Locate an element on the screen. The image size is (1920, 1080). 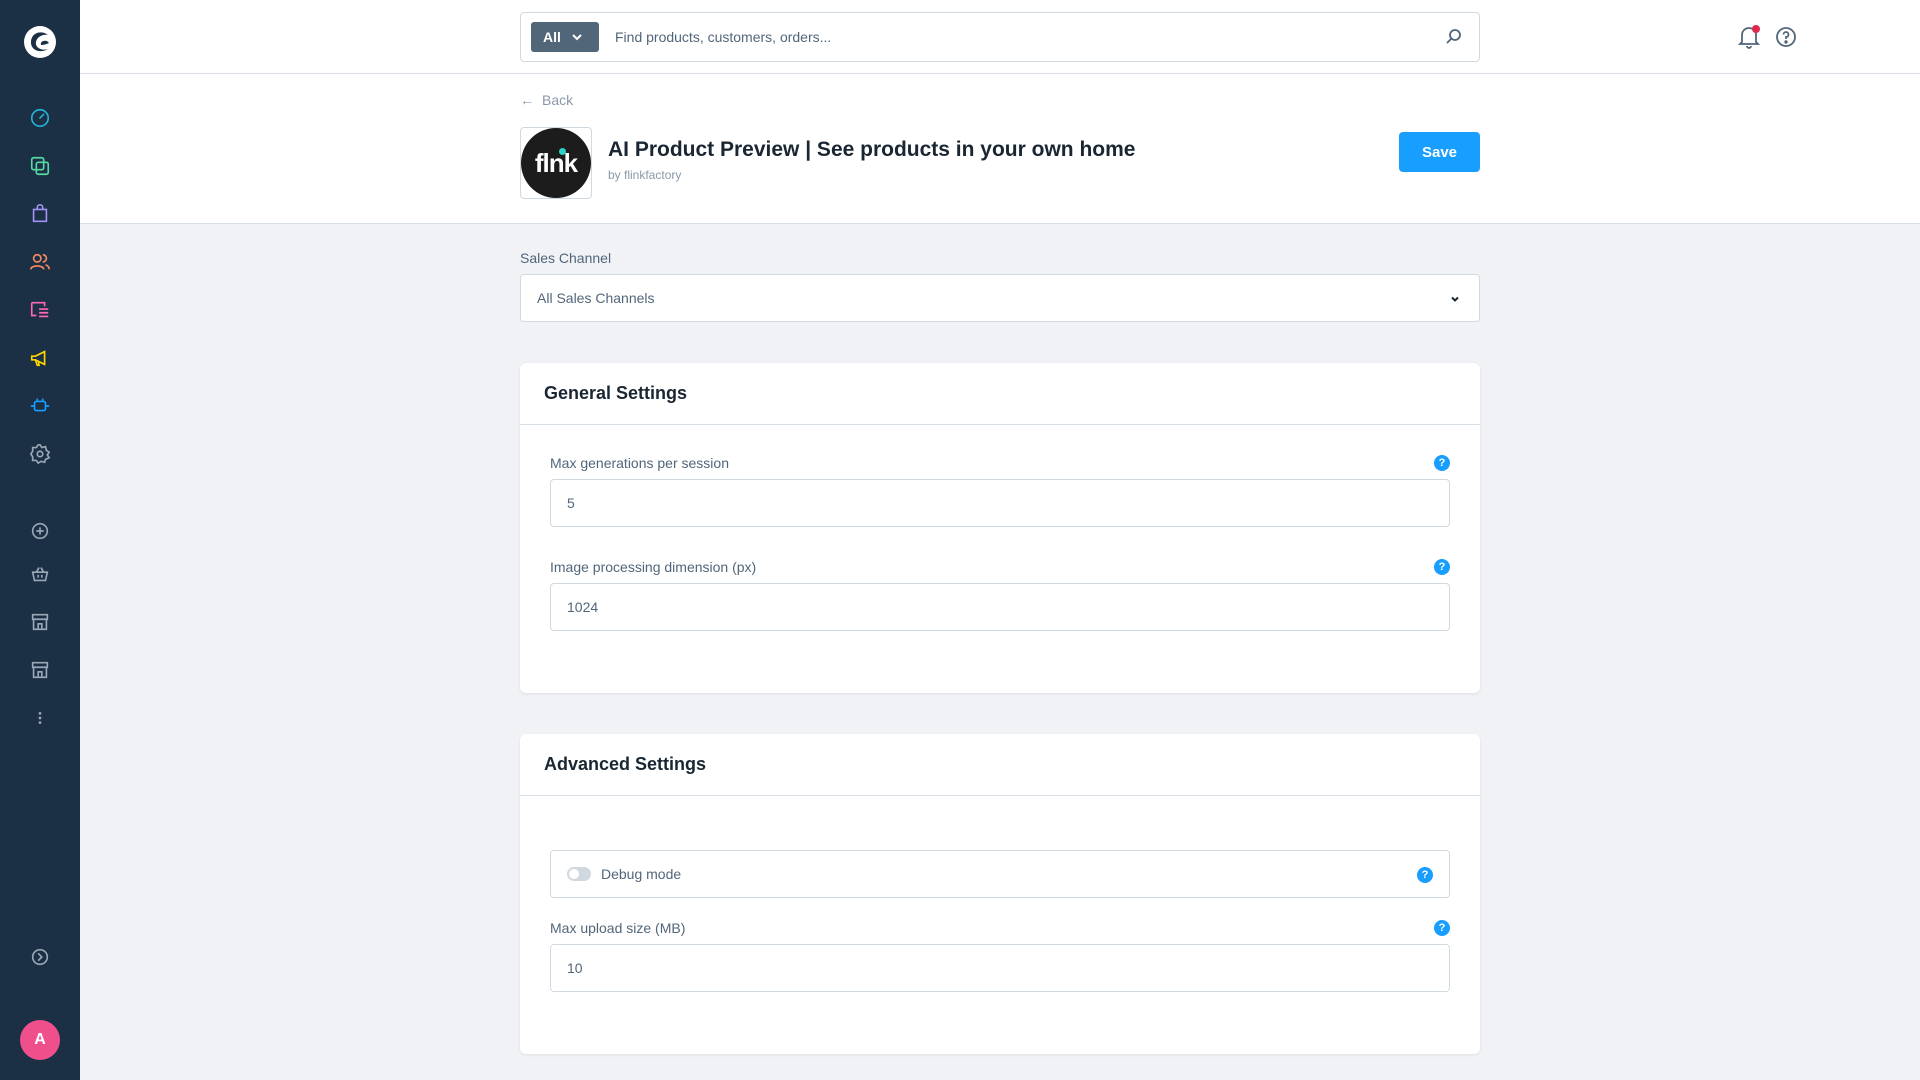
more-icon is located at coordinates (40, 718).